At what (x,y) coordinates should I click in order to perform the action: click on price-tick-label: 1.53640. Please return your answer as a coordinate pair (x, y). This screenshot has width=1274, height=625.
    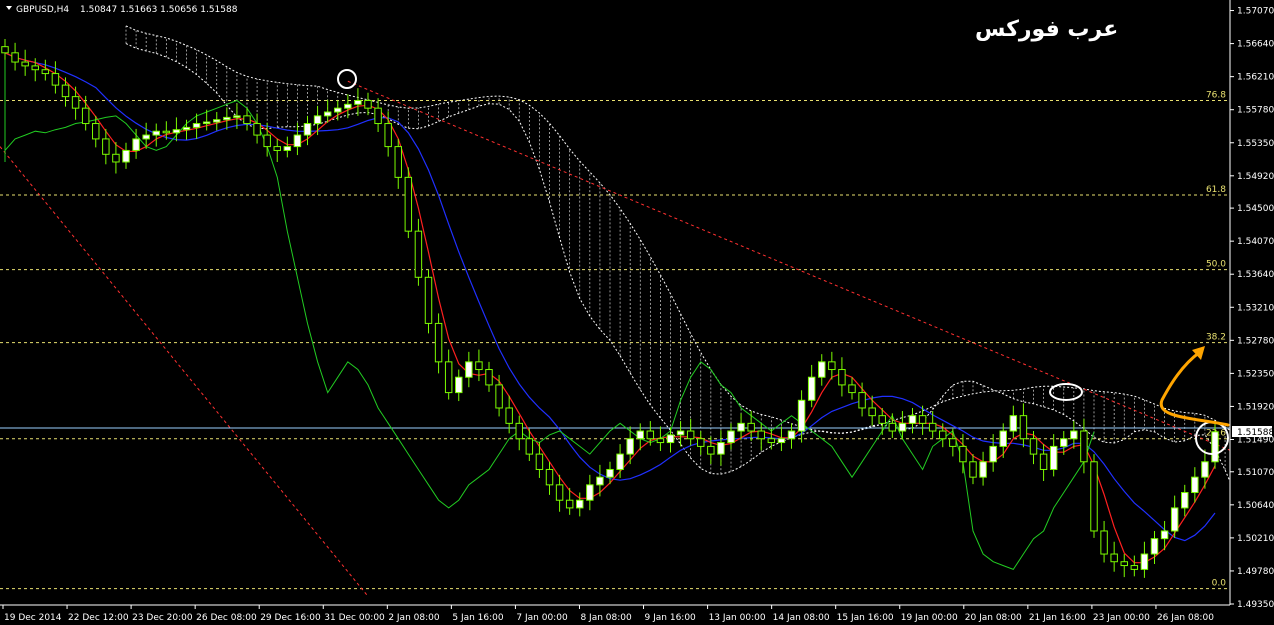
    Looking at the image, I should click on (1255, 275).